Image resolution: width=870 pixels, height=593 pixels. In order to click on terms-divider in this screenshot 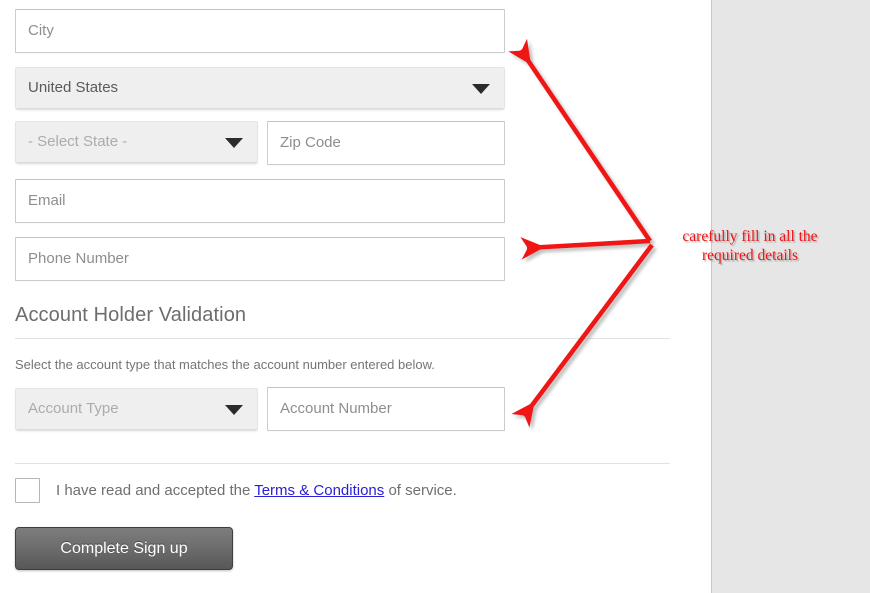, I will do `click(342, 463)`.